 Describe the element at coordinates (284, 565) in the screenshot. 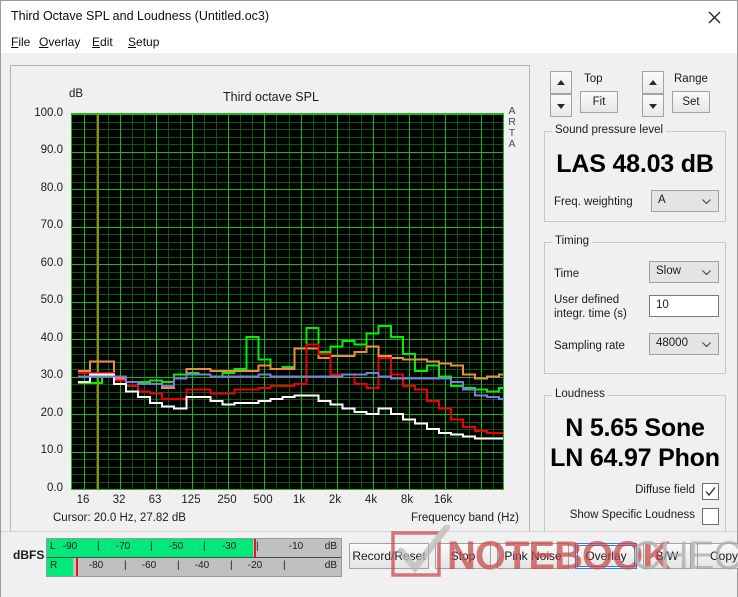

I see `meter-pipe-8: |` at that location.